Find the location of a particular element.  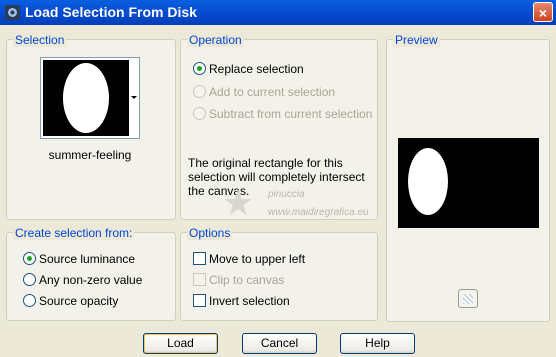

radio-label: Source luminance is located at coordinates (87, 259).